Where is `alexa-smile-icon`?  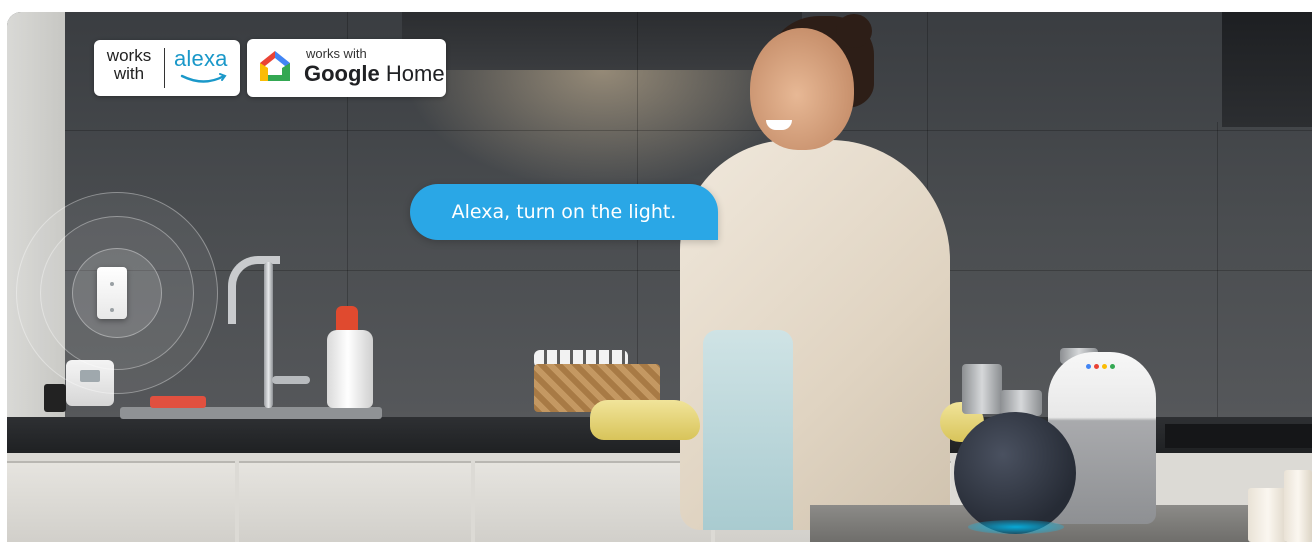 alexa-smile-icon is located at coordinates (203, 78).